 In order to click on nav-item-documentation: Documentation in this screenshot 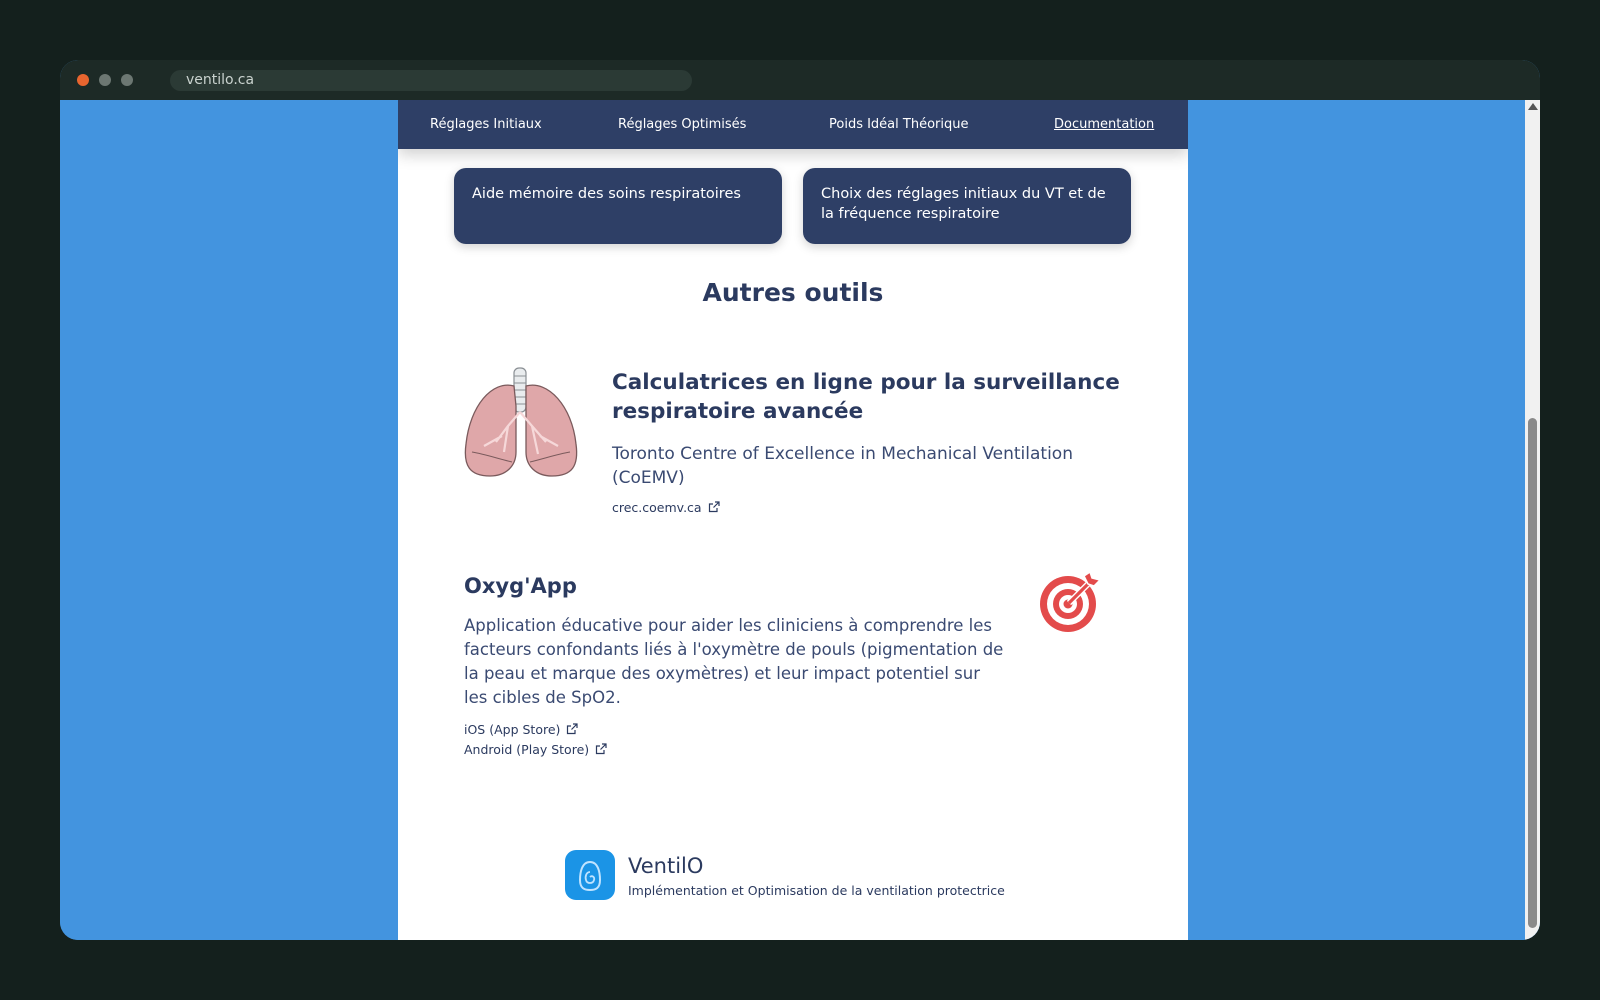, I will do `click(1104, 124)`.